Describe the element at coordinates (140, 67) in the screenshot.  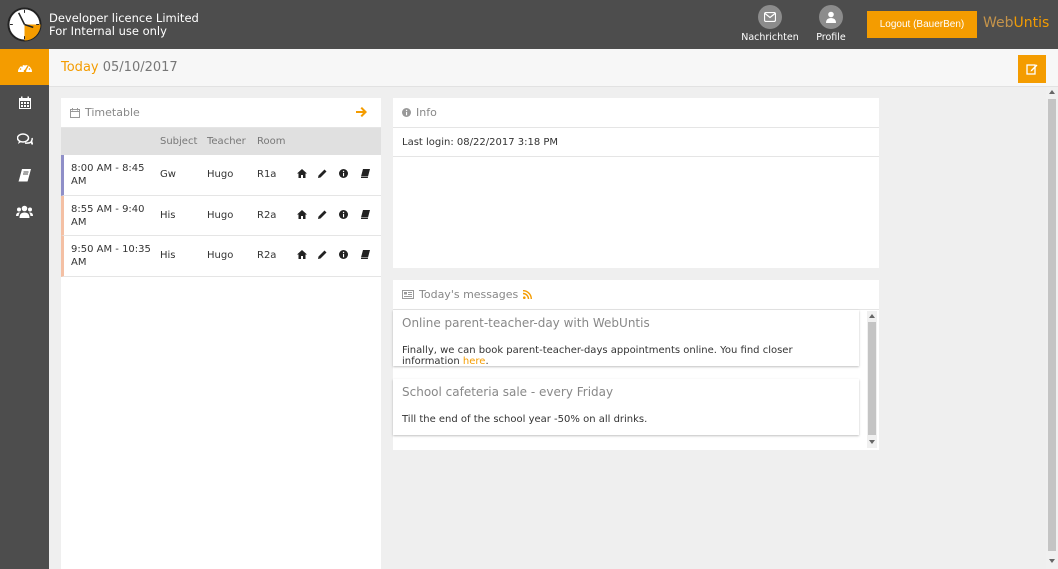
I see `today-date: 05/10/2017` at that location.